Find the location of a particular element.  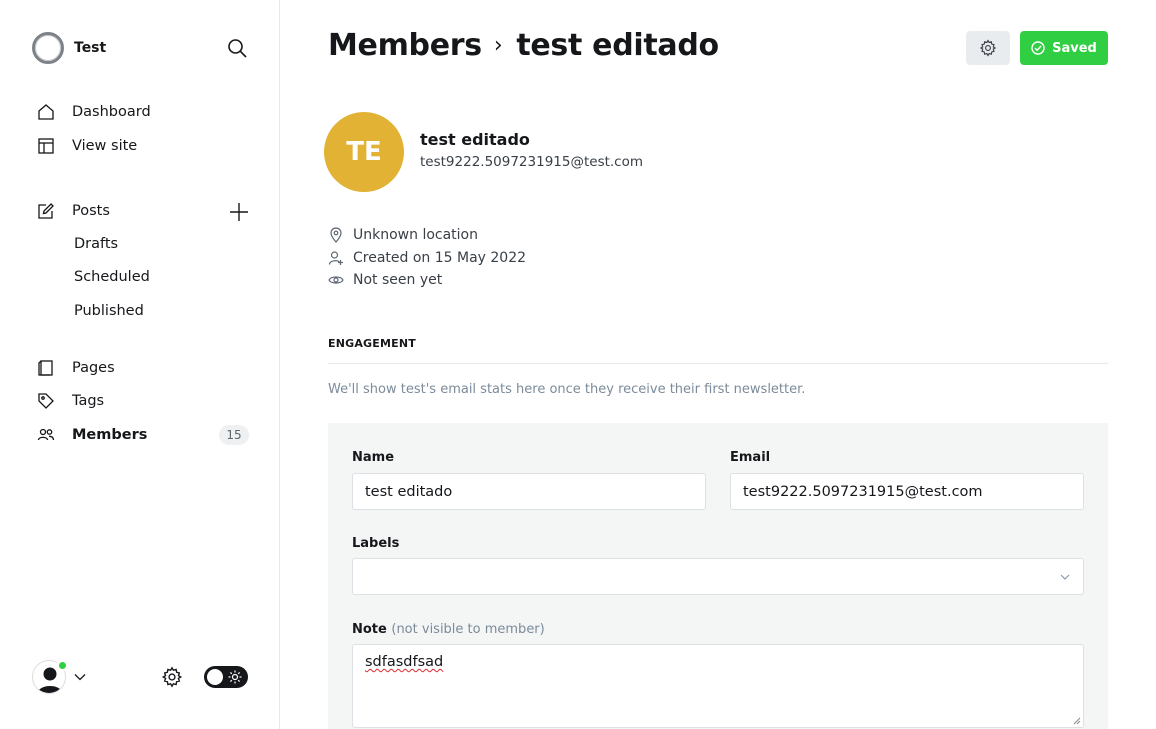

sidebar-item-posts: Posts is located at coordinates (73, 211).